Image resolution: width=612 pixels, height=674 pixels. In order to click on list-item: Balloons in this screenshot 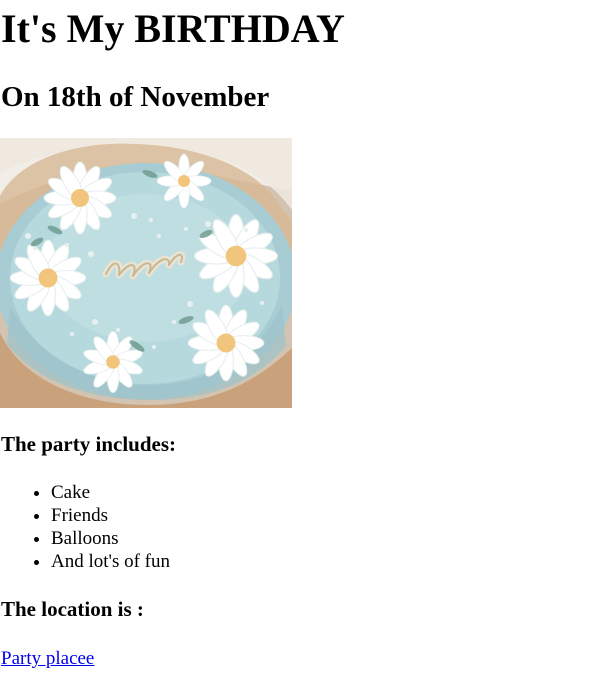, I will do `click(110, 538)`.